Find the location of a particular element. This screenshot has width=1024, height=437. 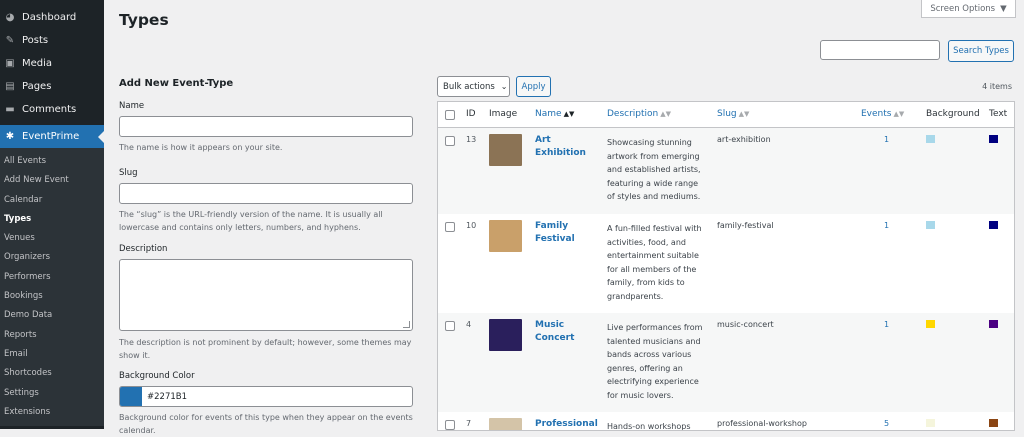

slug-label: Slug is located at coordinates (128, 173).